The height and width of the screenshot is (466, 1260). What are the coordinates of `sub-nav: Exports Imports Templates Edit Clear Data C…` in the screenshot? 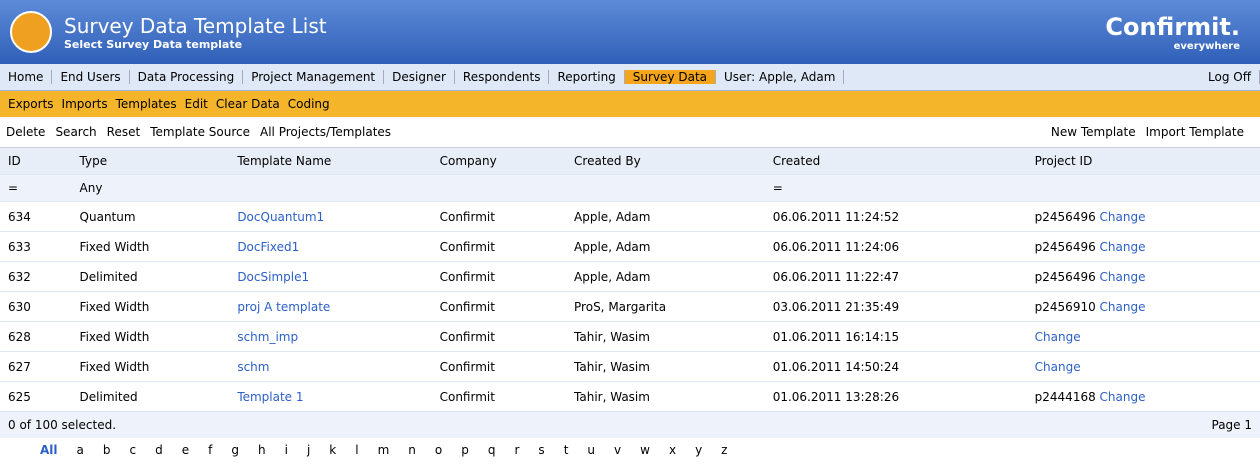 It's located at (630, 104).